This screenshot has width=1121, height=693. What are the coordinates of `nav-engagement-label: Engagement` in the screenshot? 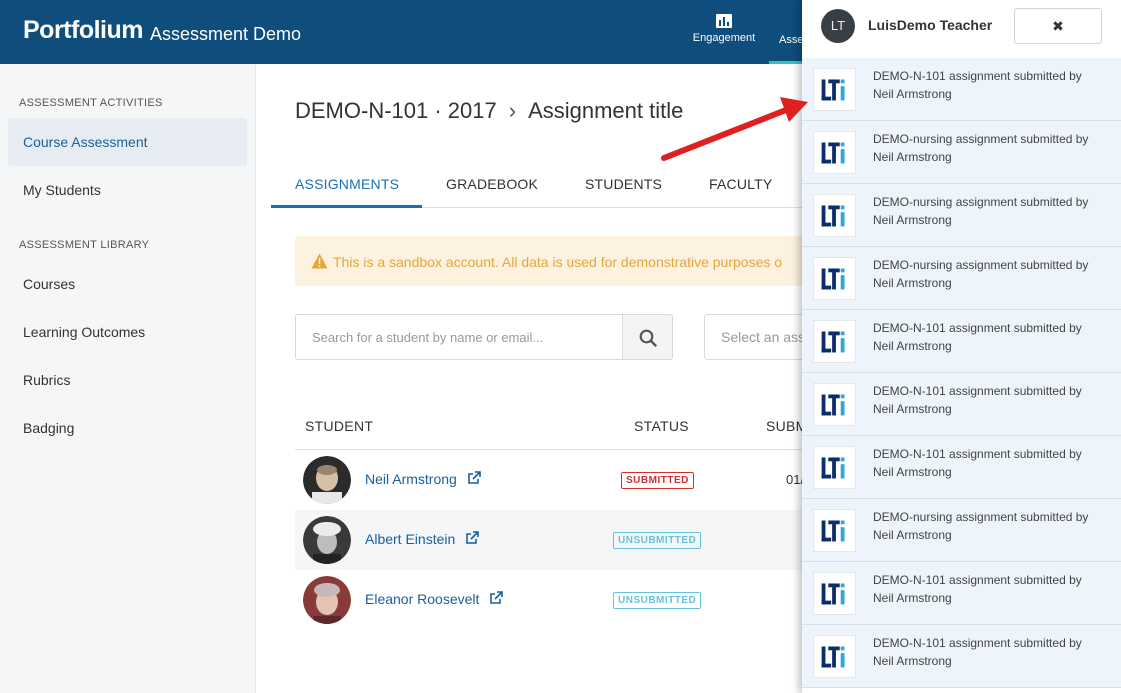 It's located at (724, 38).